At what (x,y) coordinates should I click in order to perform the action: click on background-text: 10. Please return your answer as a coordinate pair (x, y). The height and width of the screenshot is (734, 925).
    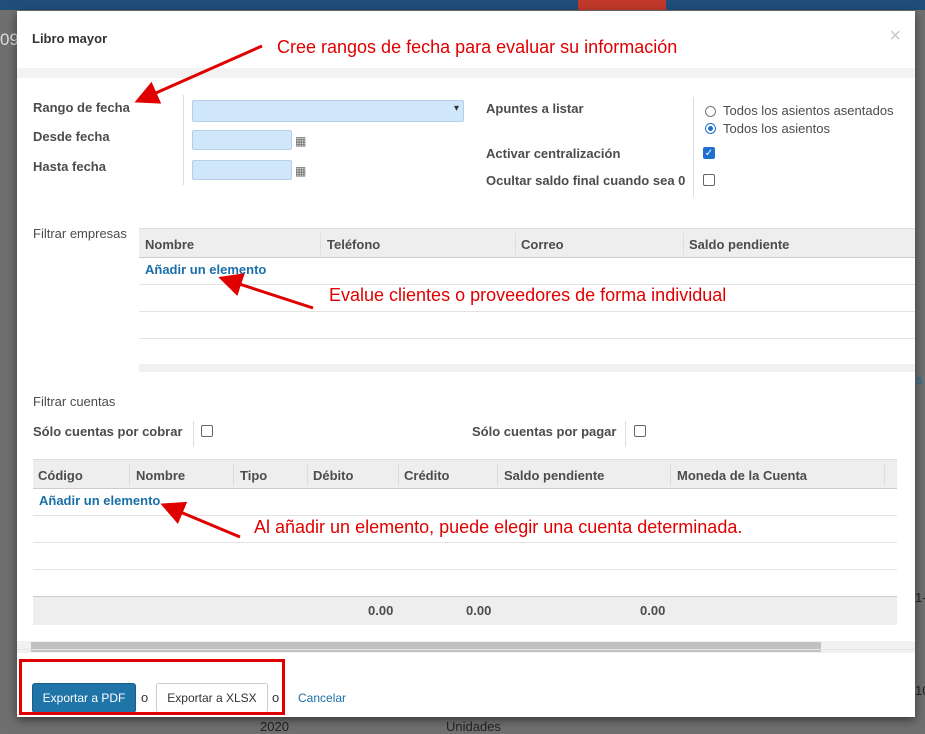
    Looking at the image, I should click on (920, 690).